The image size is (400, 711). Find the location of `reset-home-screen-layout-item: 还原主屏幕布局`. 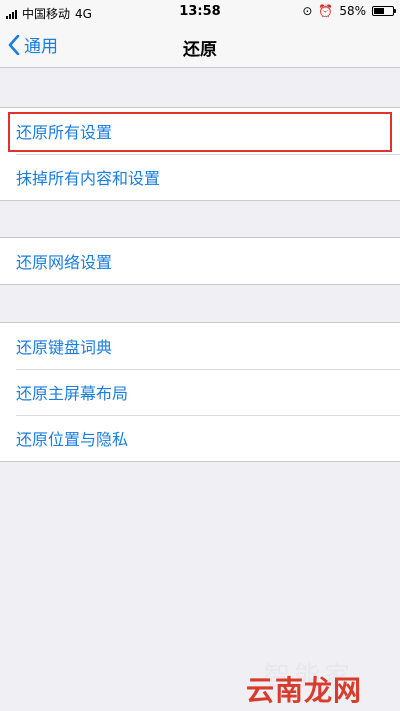

reset-home-screen-layout-item: 还原主屏幕布局 is located at coordinates (200, 392).